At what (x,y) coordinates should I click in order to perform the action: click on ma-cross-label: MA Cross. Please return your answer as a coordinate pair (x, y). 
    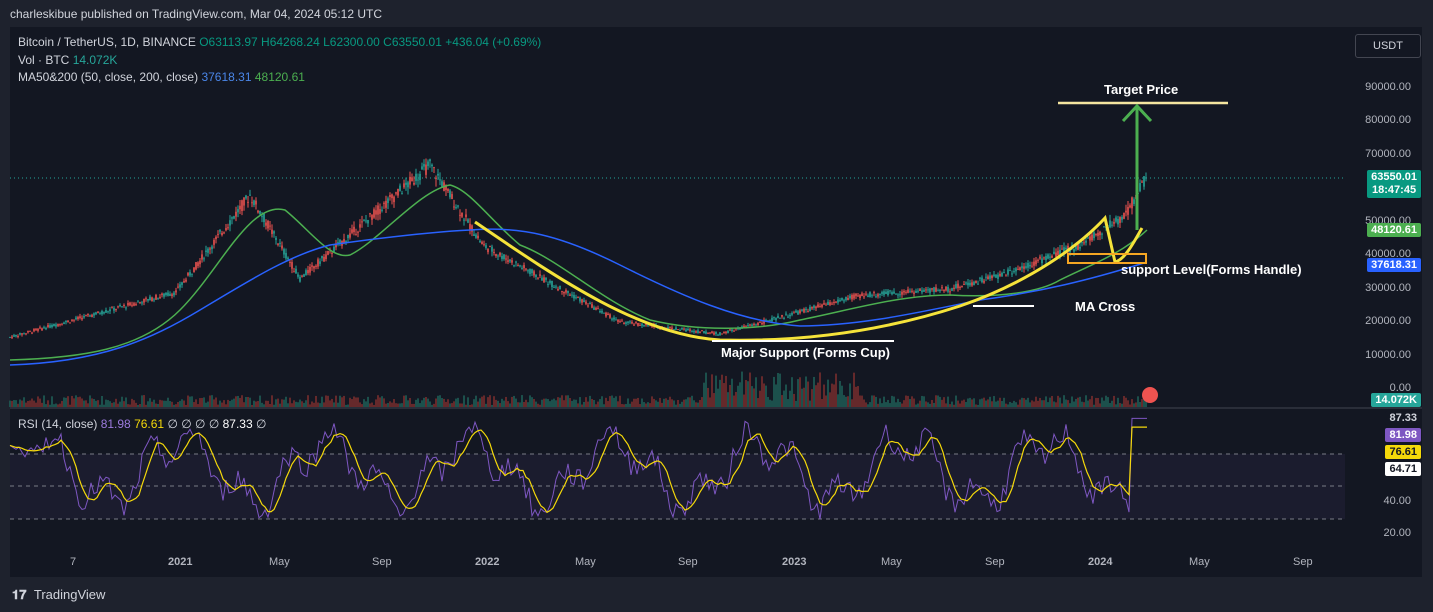
    Looking at the image, I should click on (1105, 306).